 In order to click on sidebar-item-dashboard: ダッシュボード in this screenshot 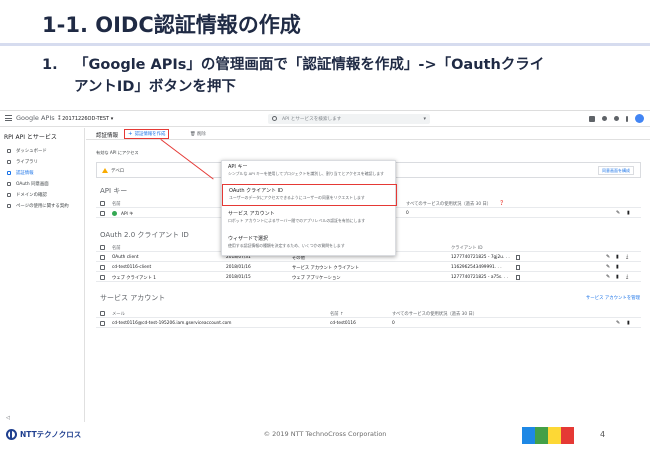, I will do `click(27, 150)`.